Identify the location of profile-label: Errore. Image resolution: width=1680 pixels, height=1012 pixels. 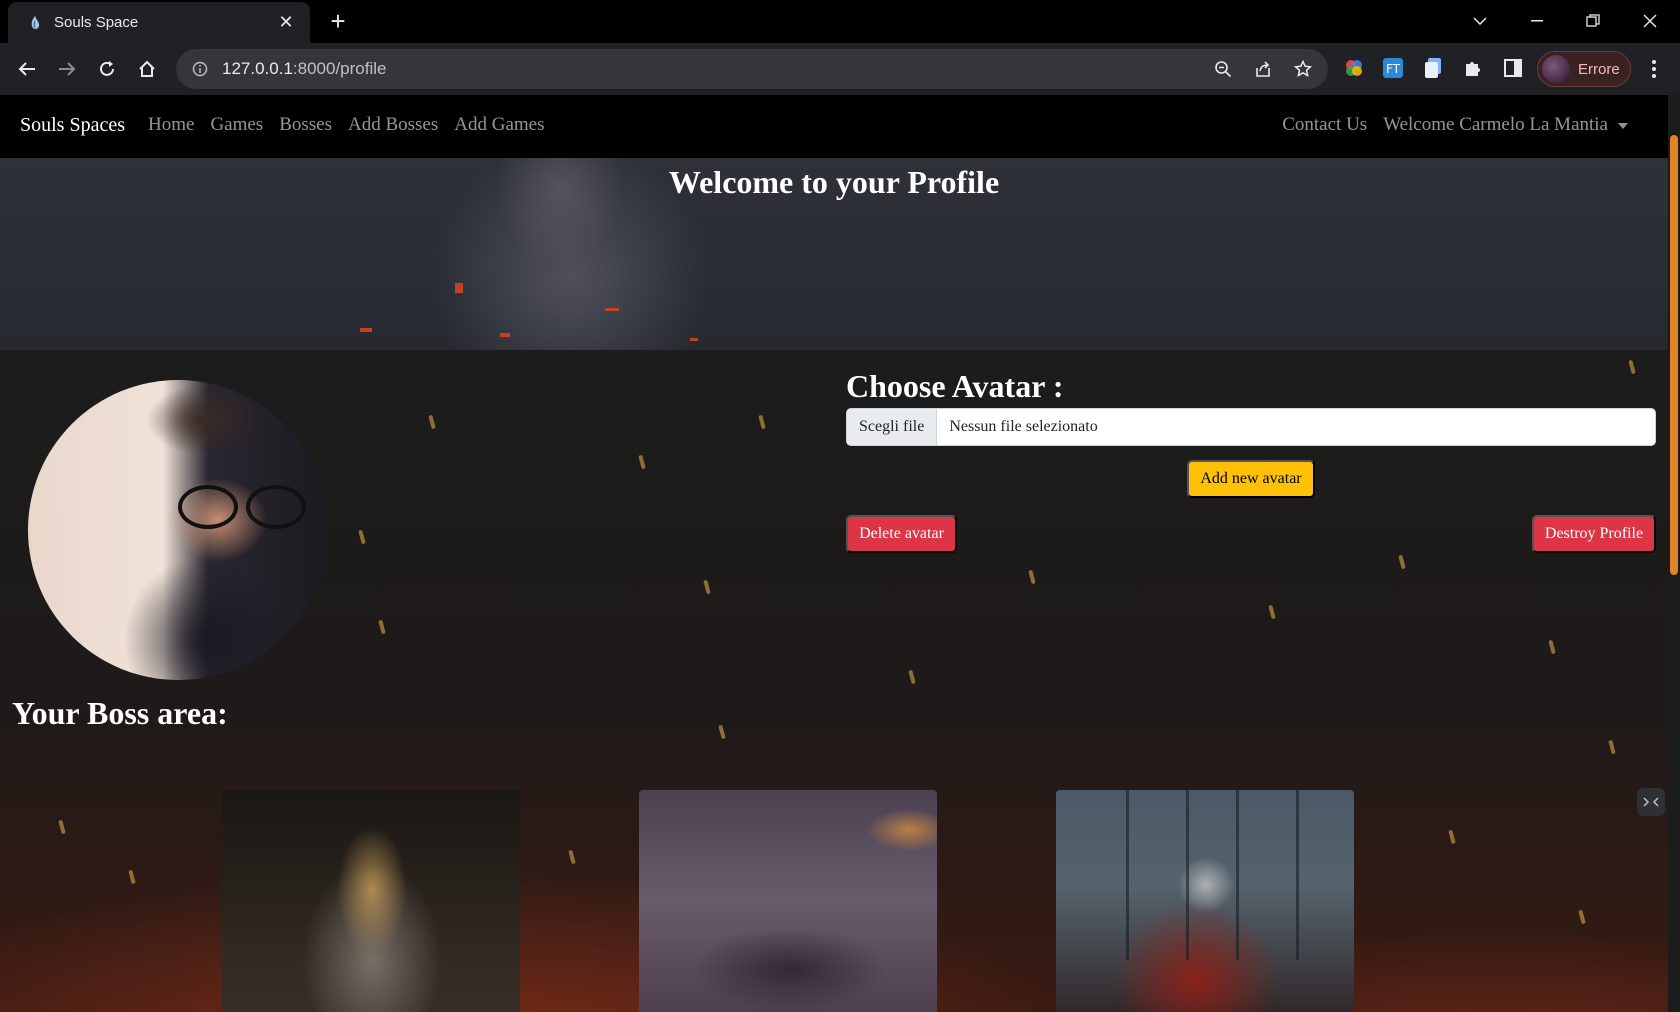
(1599, 69).